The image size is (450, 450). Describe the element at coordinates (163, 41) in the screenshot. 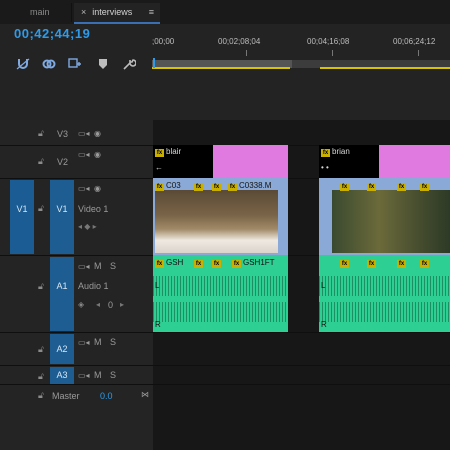

I see `ruler-label-0: ;00;00` at that location.